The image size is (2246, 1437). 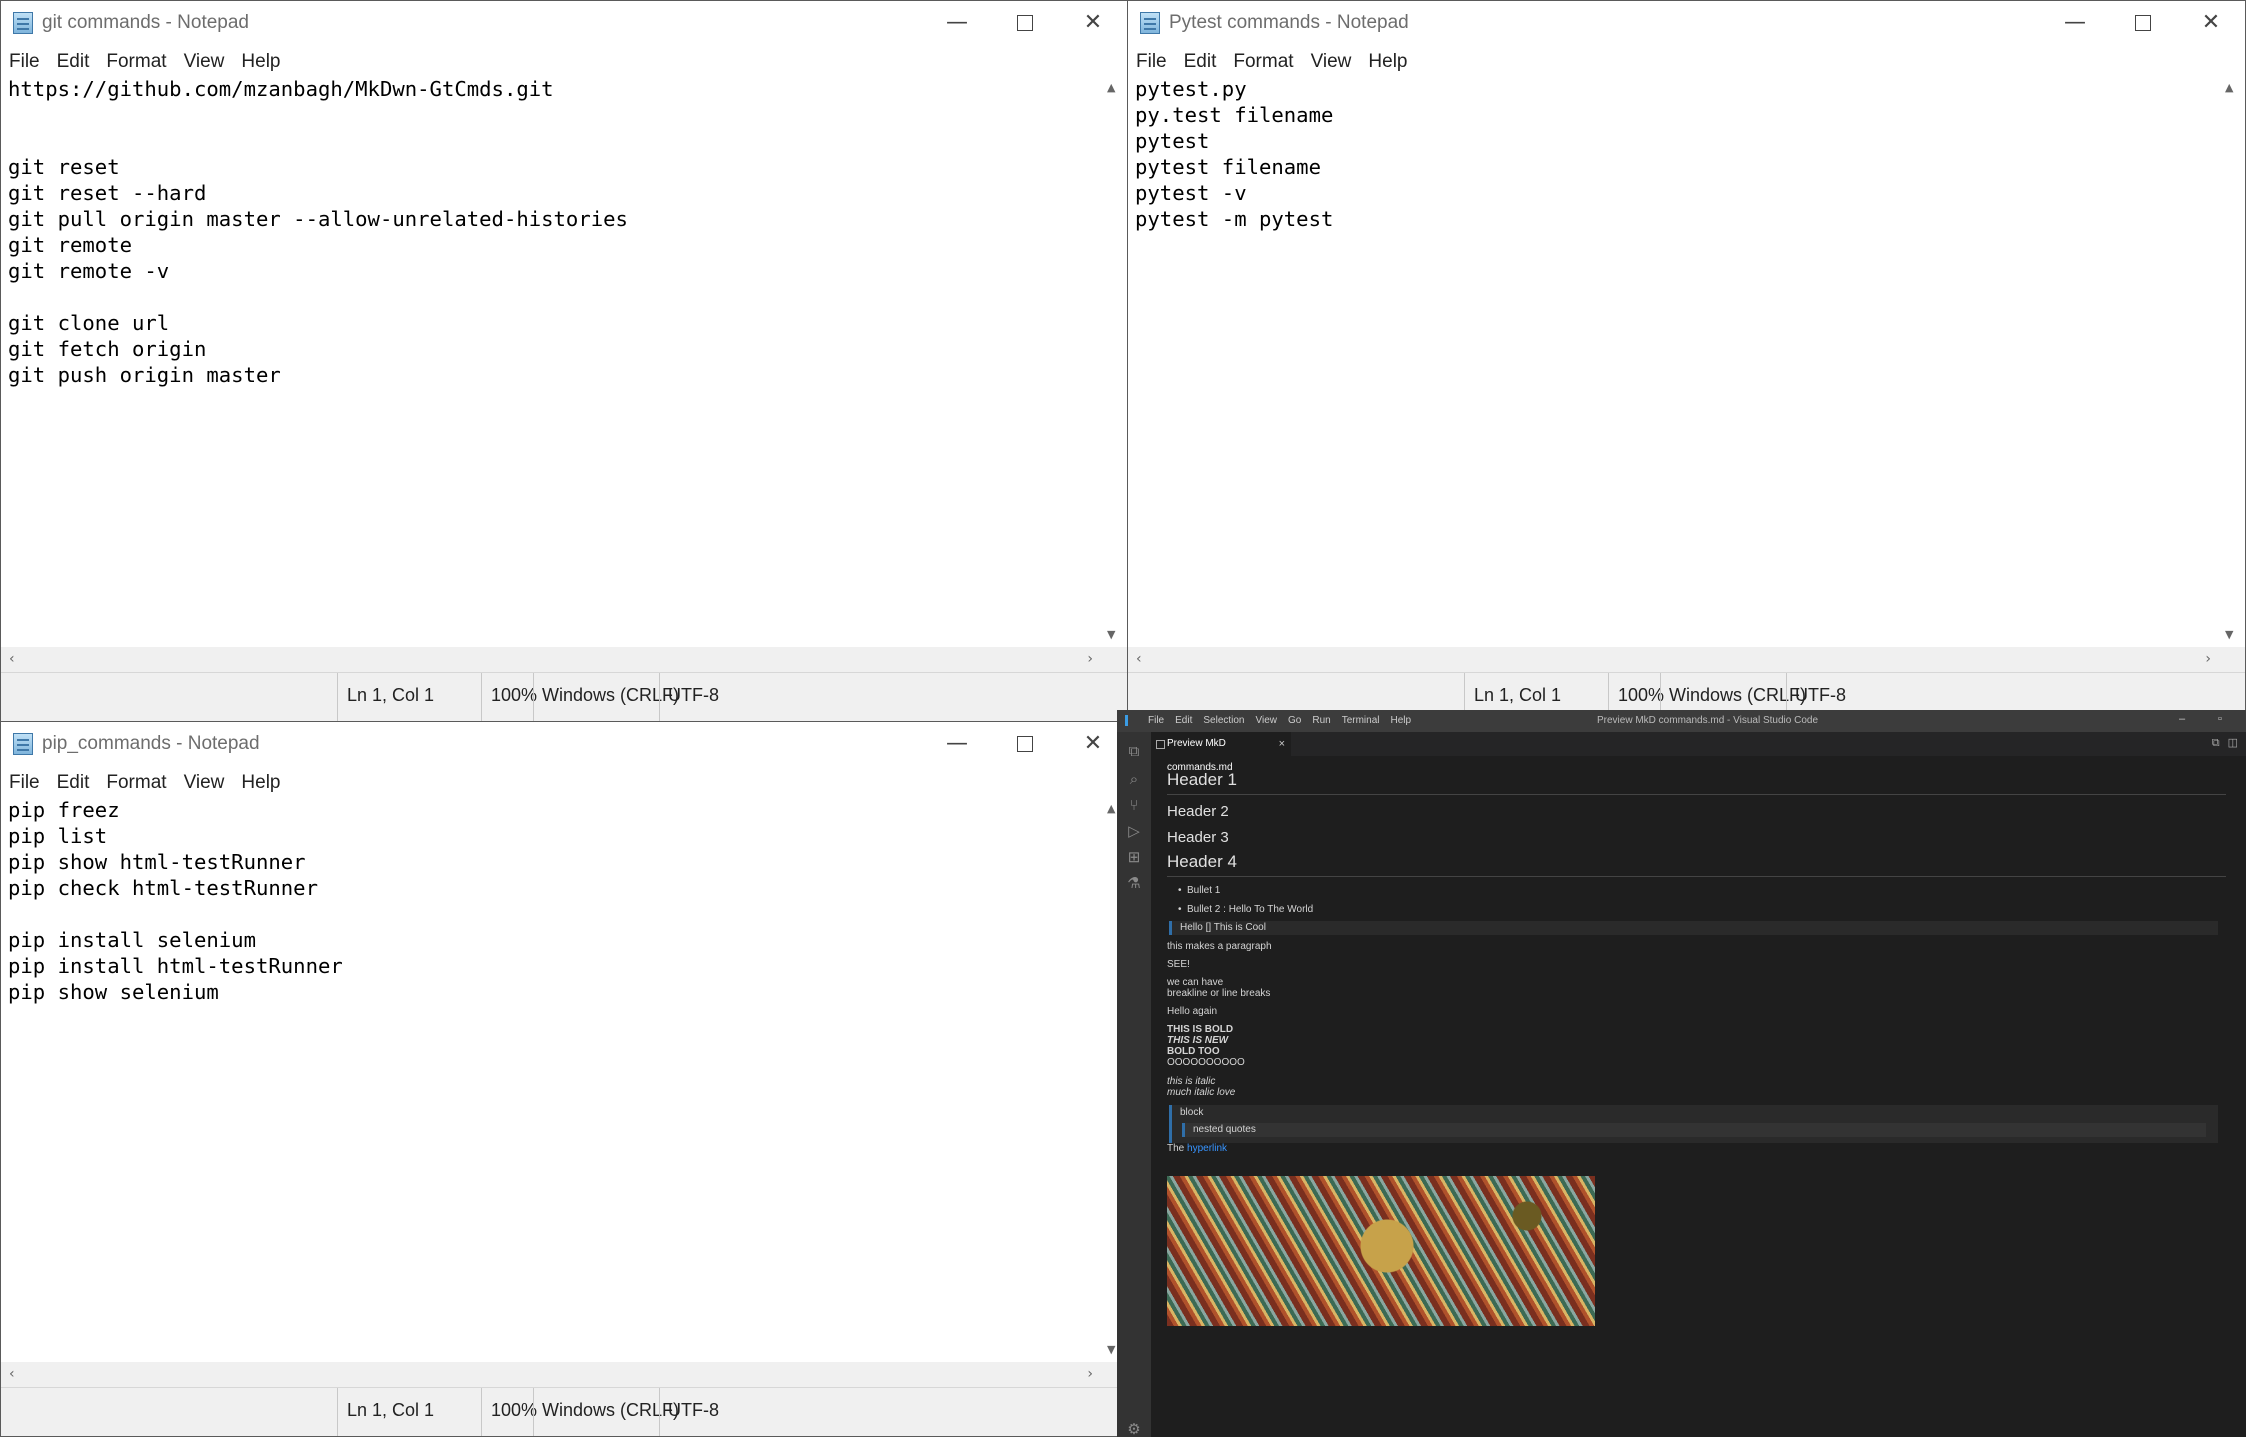 I want to click on explorer-icon: ⧉, so click(x=1134, y=752).